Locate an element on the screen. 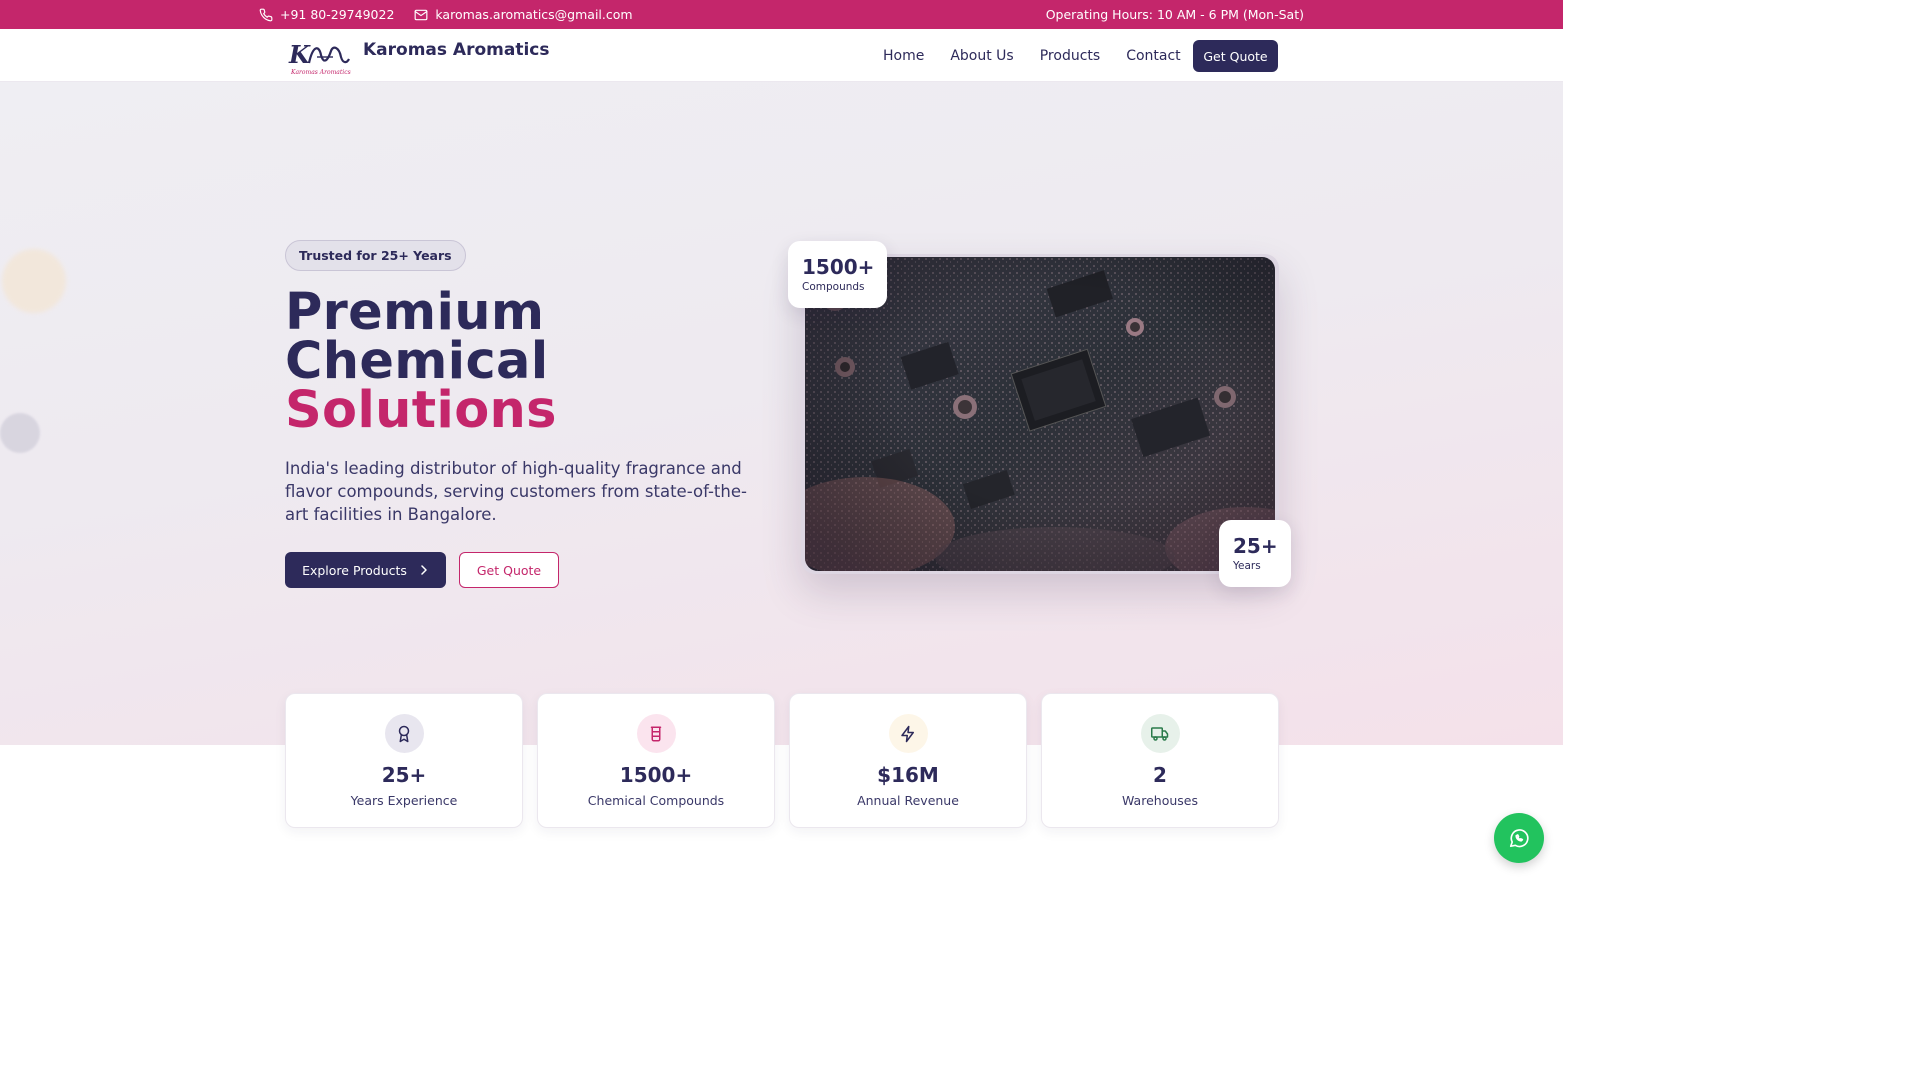 This screenshot has width=1920, height=1080. svg-text: K is located at coordinates (299, 54).